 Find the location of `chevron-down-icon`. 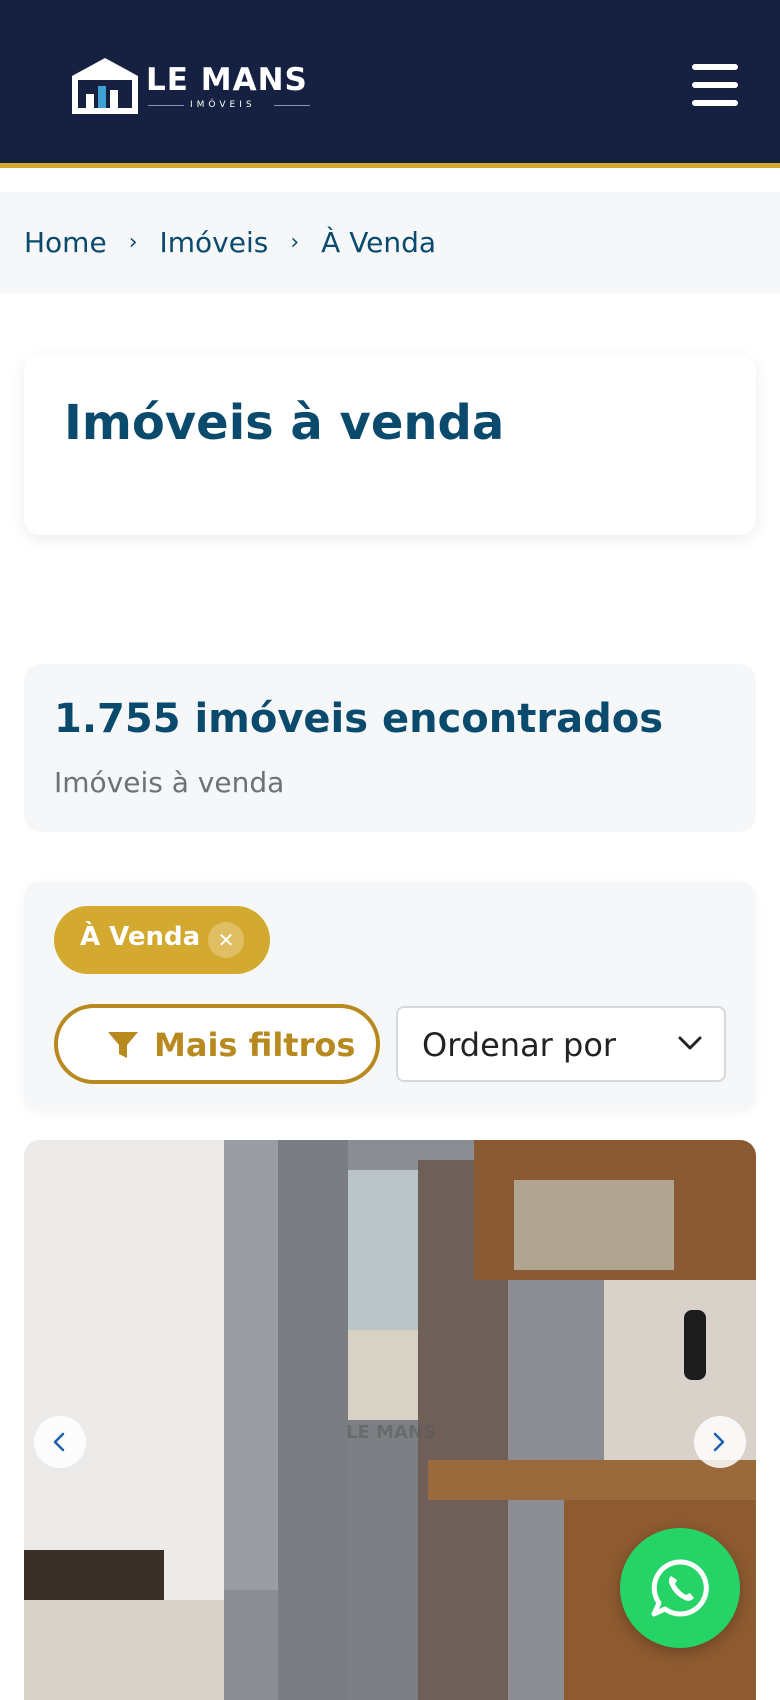

chevron-down-icon is located at coordinates (690, 1043).